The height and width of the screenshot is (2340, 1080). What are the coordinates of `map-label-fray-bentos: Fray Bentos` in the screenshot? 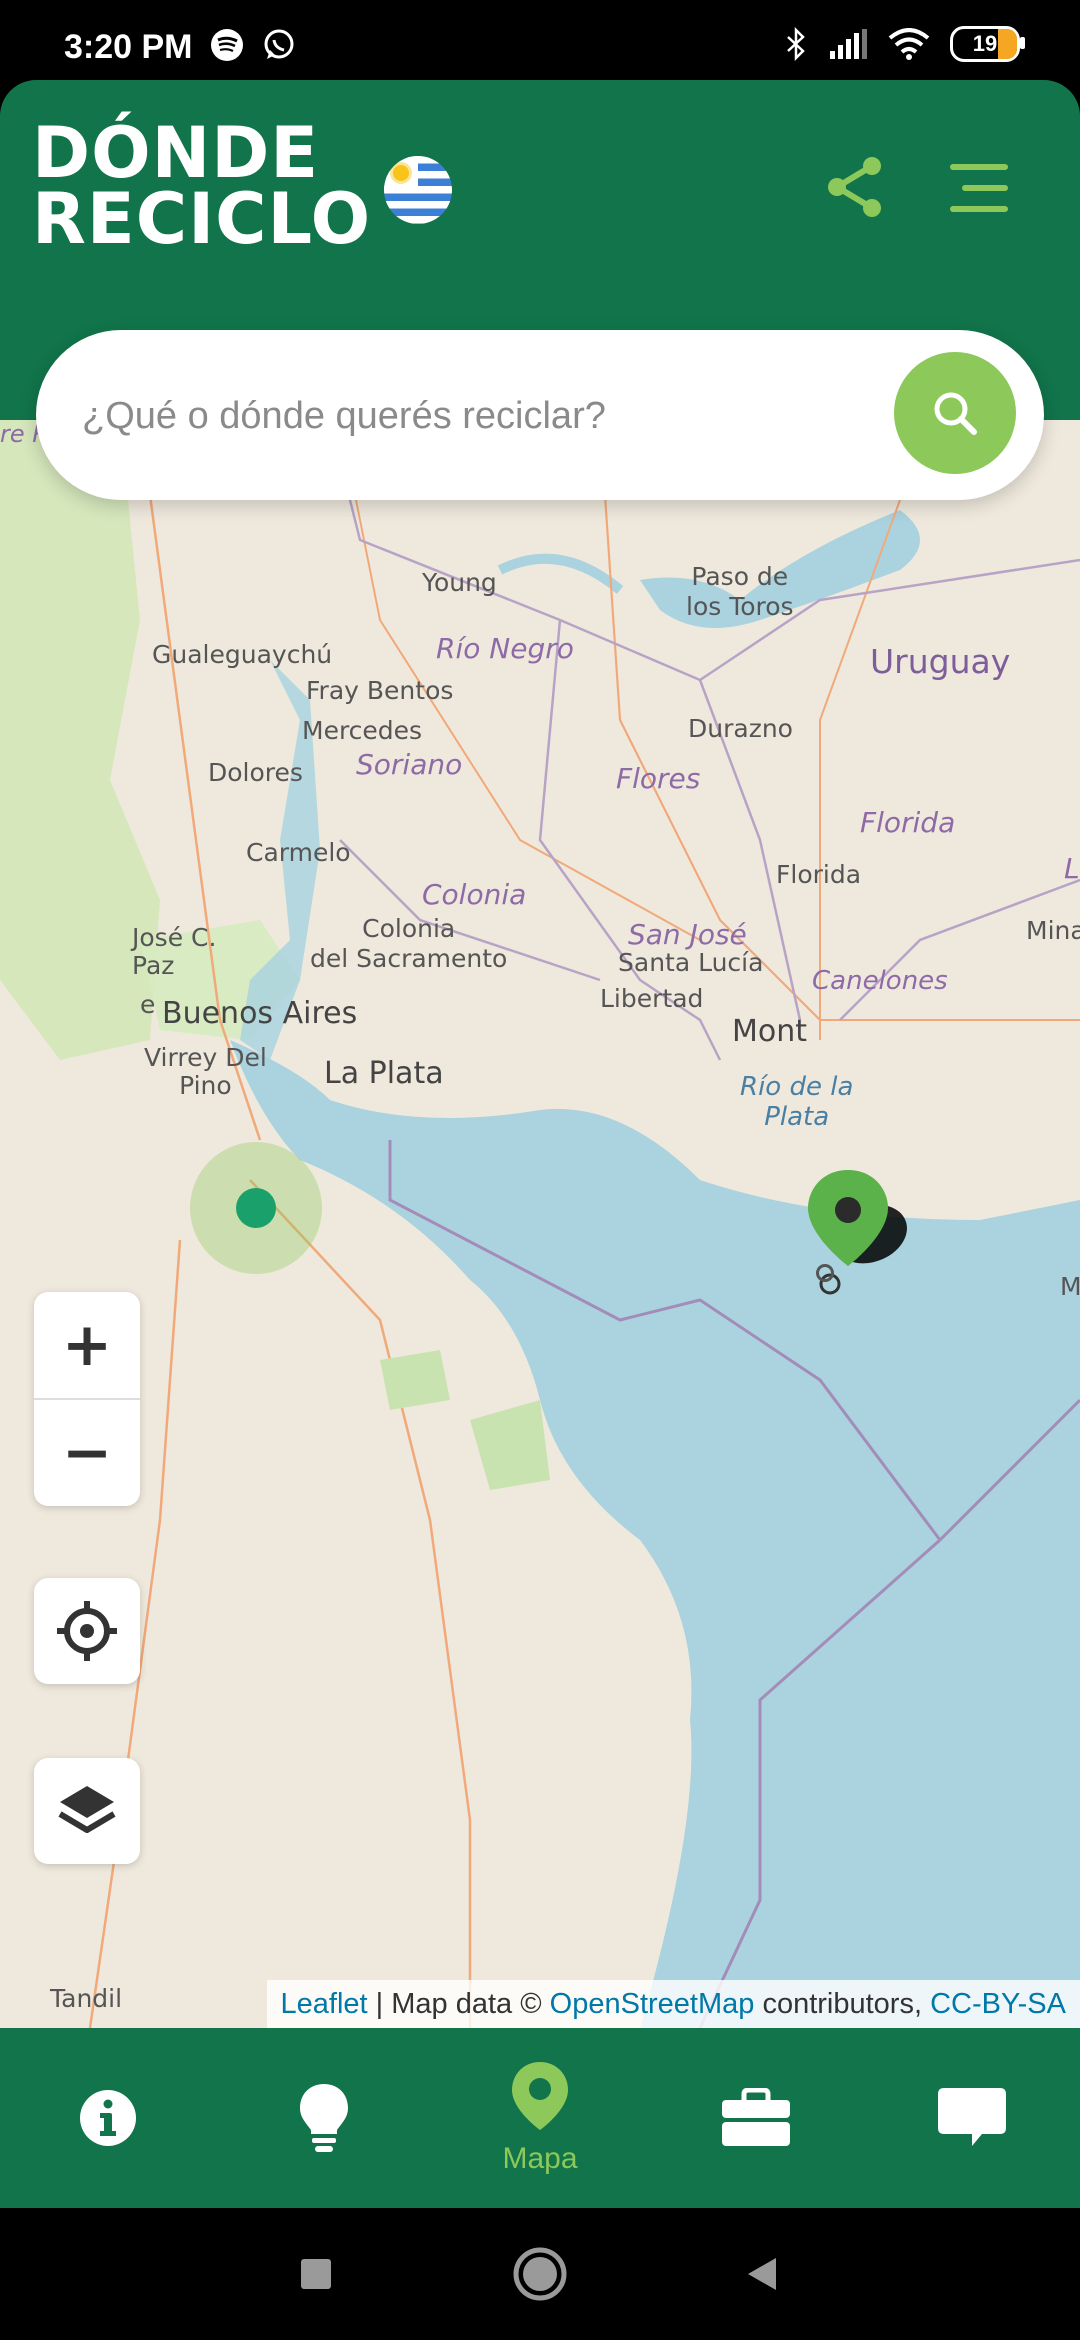 It's located at (380, 690).